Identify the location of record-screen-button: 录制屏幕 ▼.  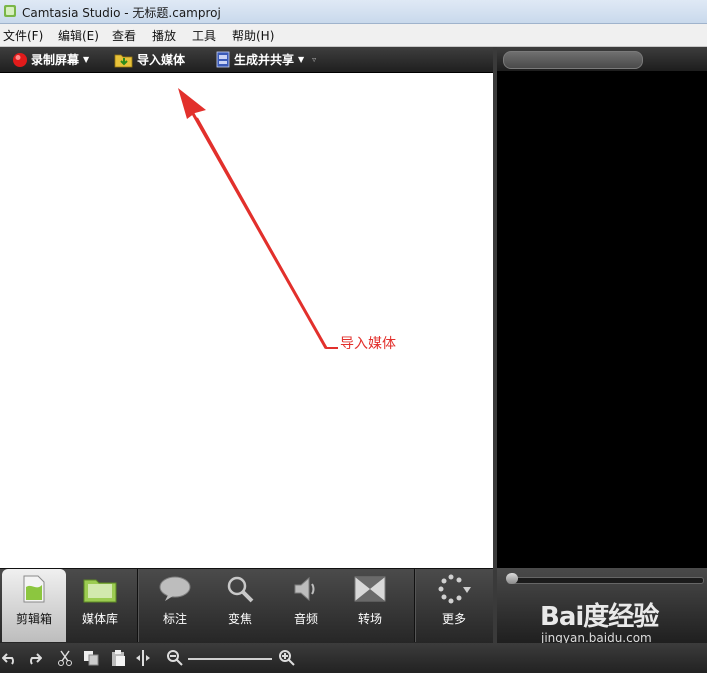
(50, 59).